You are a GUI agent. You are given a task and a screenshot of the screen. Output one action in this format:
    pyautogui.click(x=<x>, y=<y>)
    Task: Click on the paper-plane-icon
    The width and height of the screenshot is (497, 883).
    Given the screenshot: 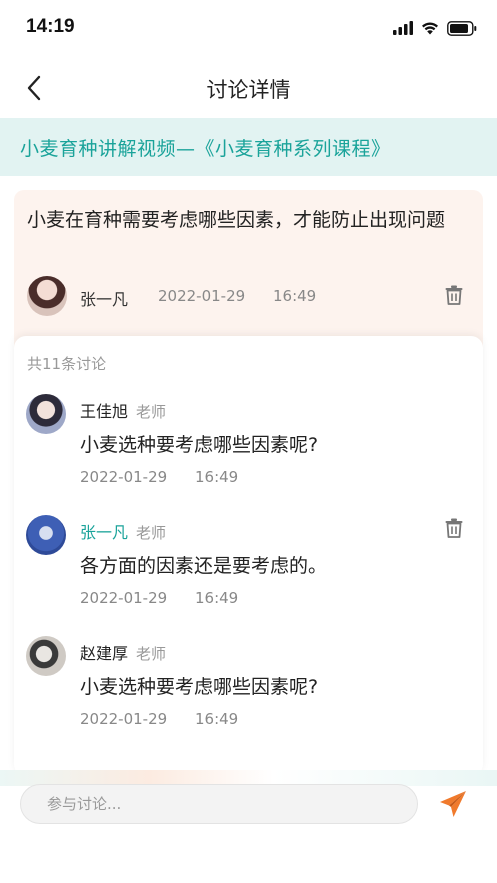 What is the action you would take?
    pyautogui.click(x=453, y=804)
    